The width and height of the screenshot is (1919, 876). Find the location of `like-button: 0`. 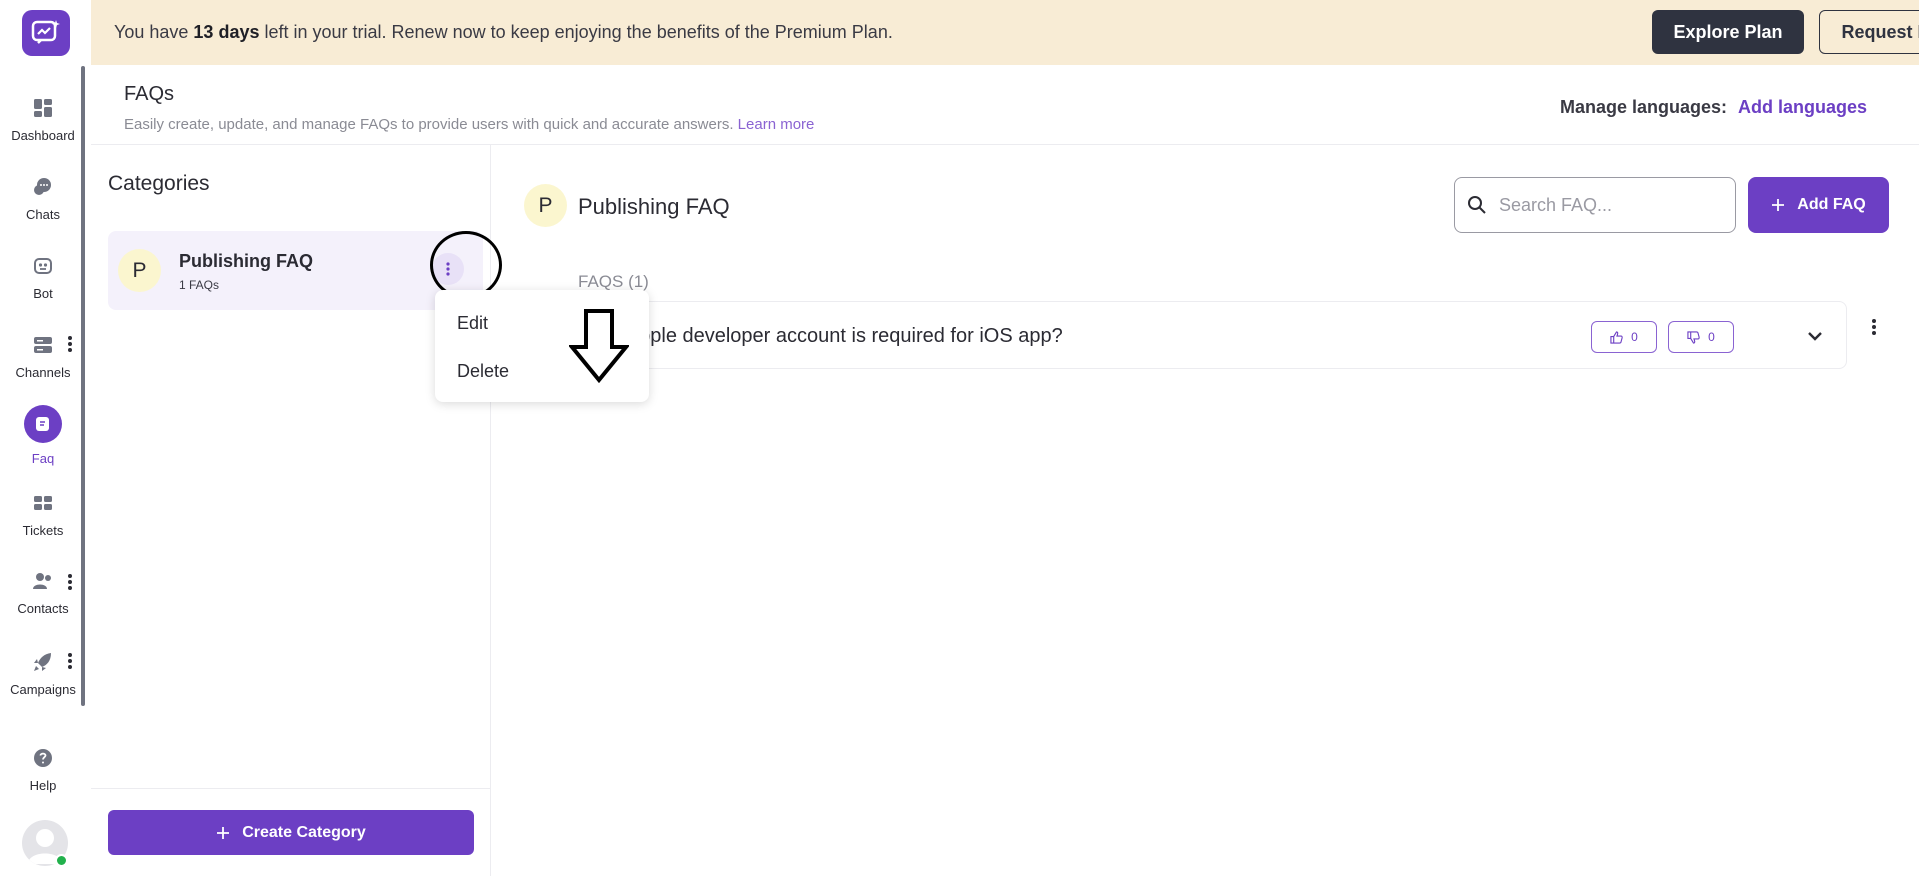

like-button: 0 is located at coordinates (1624, 337).